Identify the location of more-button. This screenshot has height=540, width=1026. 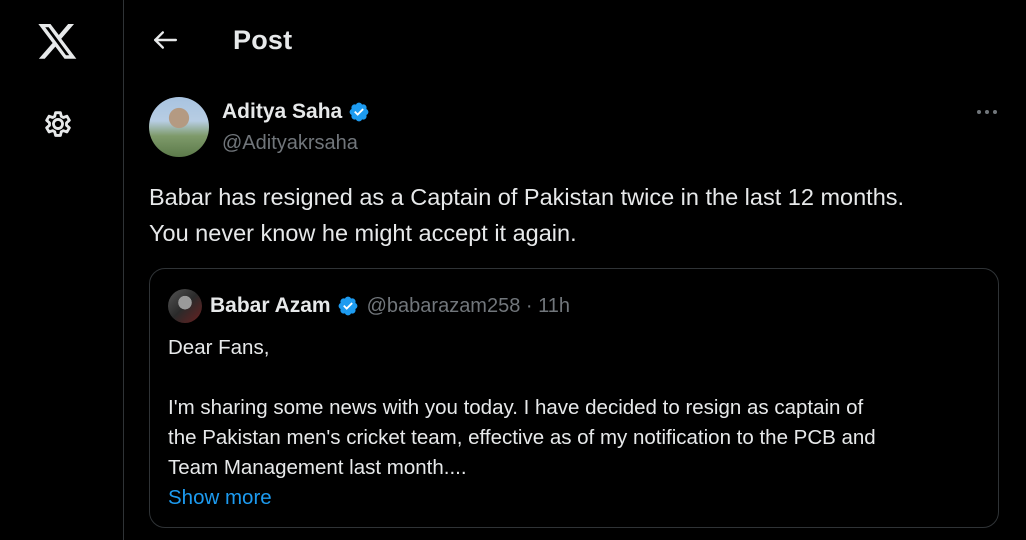
(987, 112).